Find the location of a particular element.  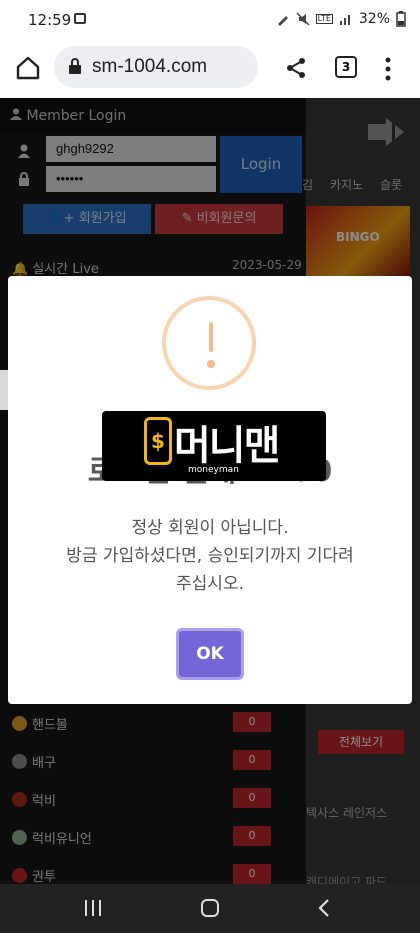

home-icon is located at coordinates (28, 68).